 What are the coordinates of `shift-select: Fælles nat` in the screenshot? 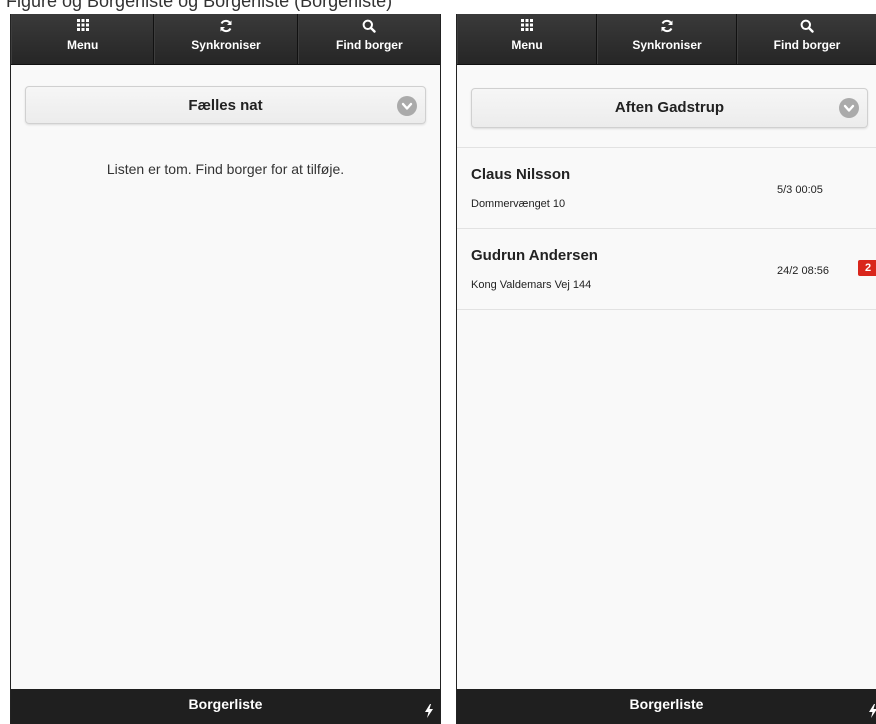 It's located at (225, 105).